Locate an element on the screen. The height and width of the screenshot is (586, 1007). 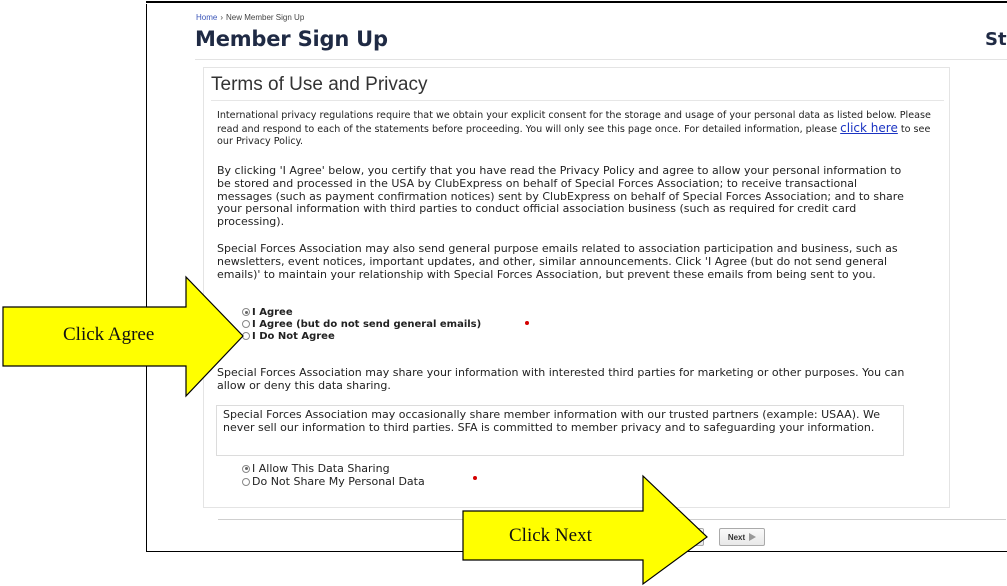
click-next-label: Click Next is located at coordinates (550, 535).